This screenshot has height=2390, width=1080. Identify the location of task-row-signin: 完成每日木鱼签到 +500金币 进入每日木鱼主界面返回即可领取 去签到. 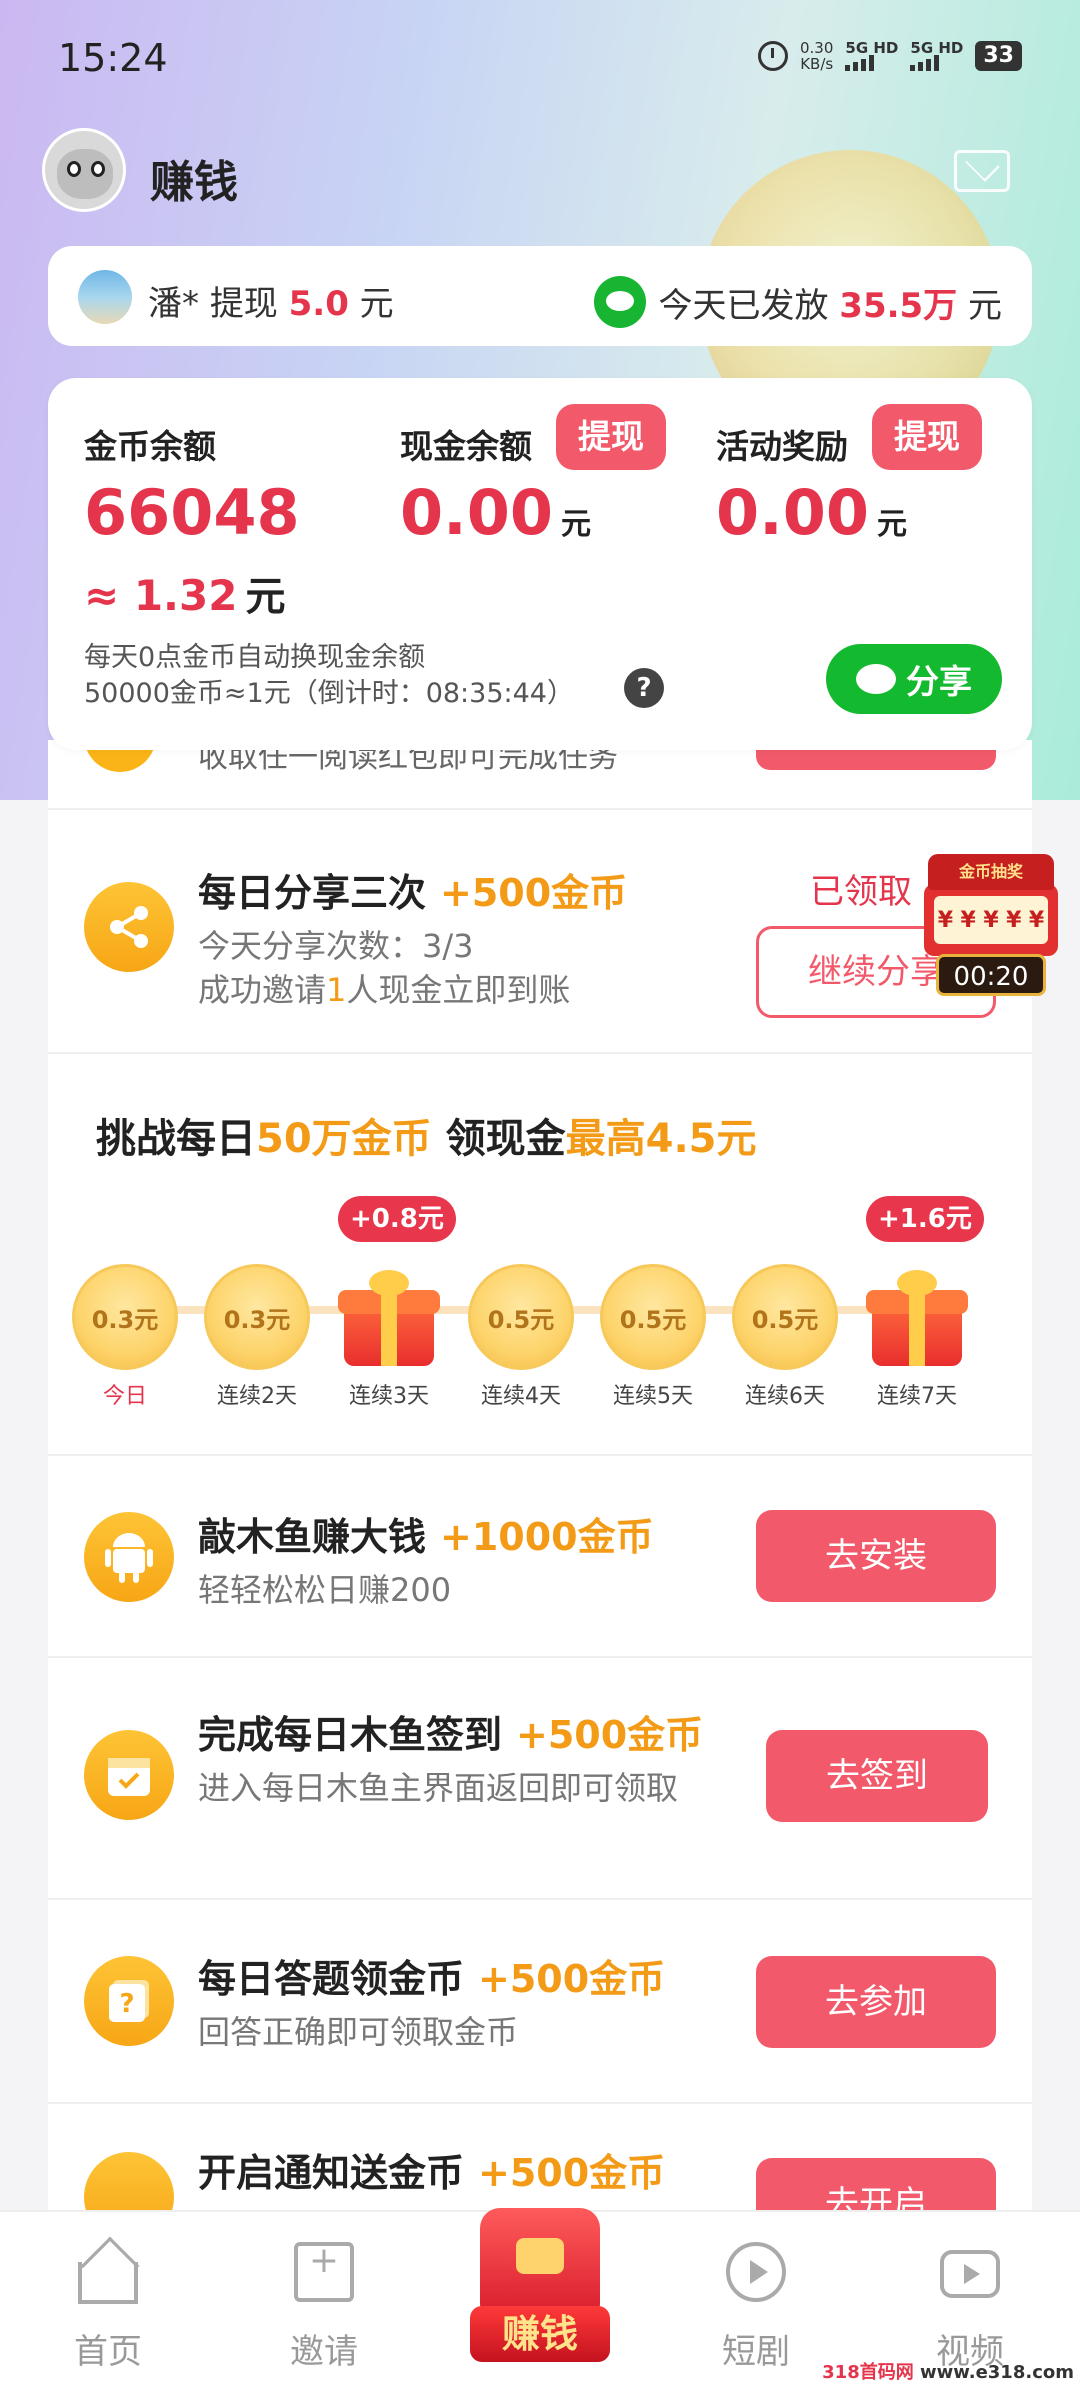
(540, 1777).